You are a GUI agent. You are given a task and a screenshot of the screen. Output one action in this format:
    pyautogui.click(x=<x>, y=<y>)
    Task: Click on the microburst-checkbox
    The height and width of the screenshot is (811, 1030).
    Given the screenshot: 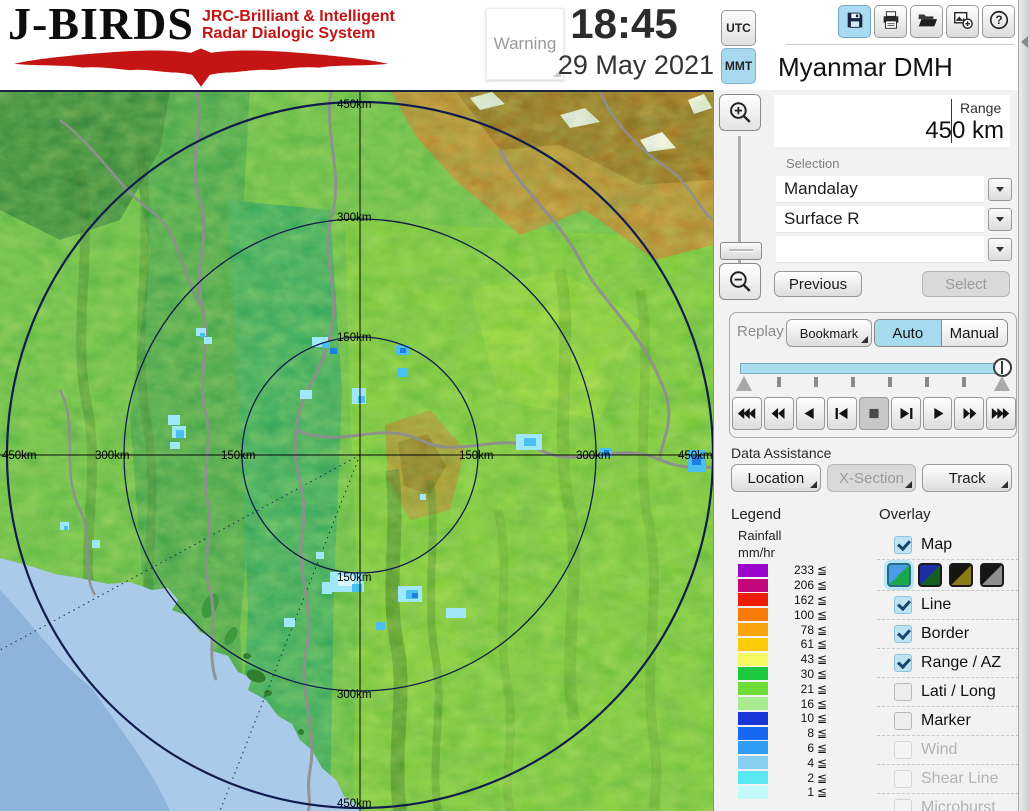 What is the action you would take?
    pyautogui.click(x=903, y=805)
    